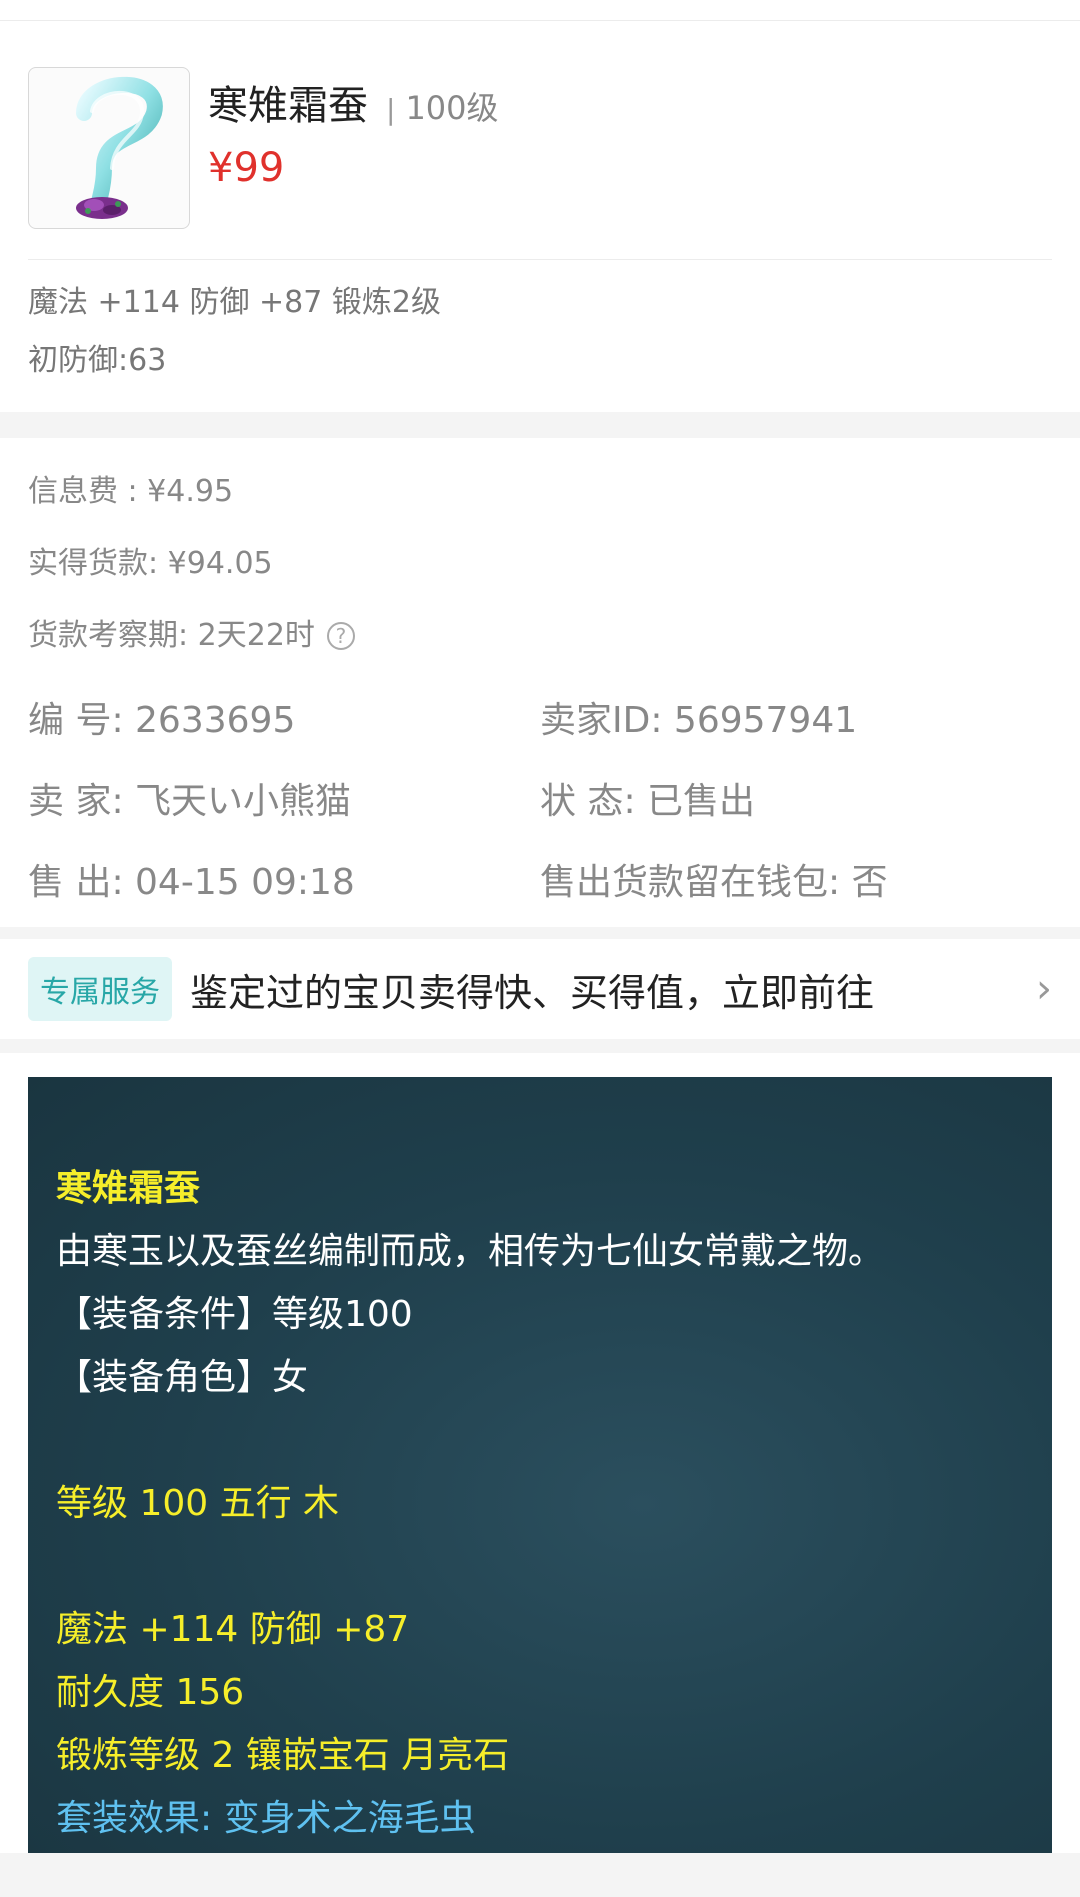  Describe the element at coordinates (340, 636) in the screenshot. I see `question-circle-icon: ?` at that location.